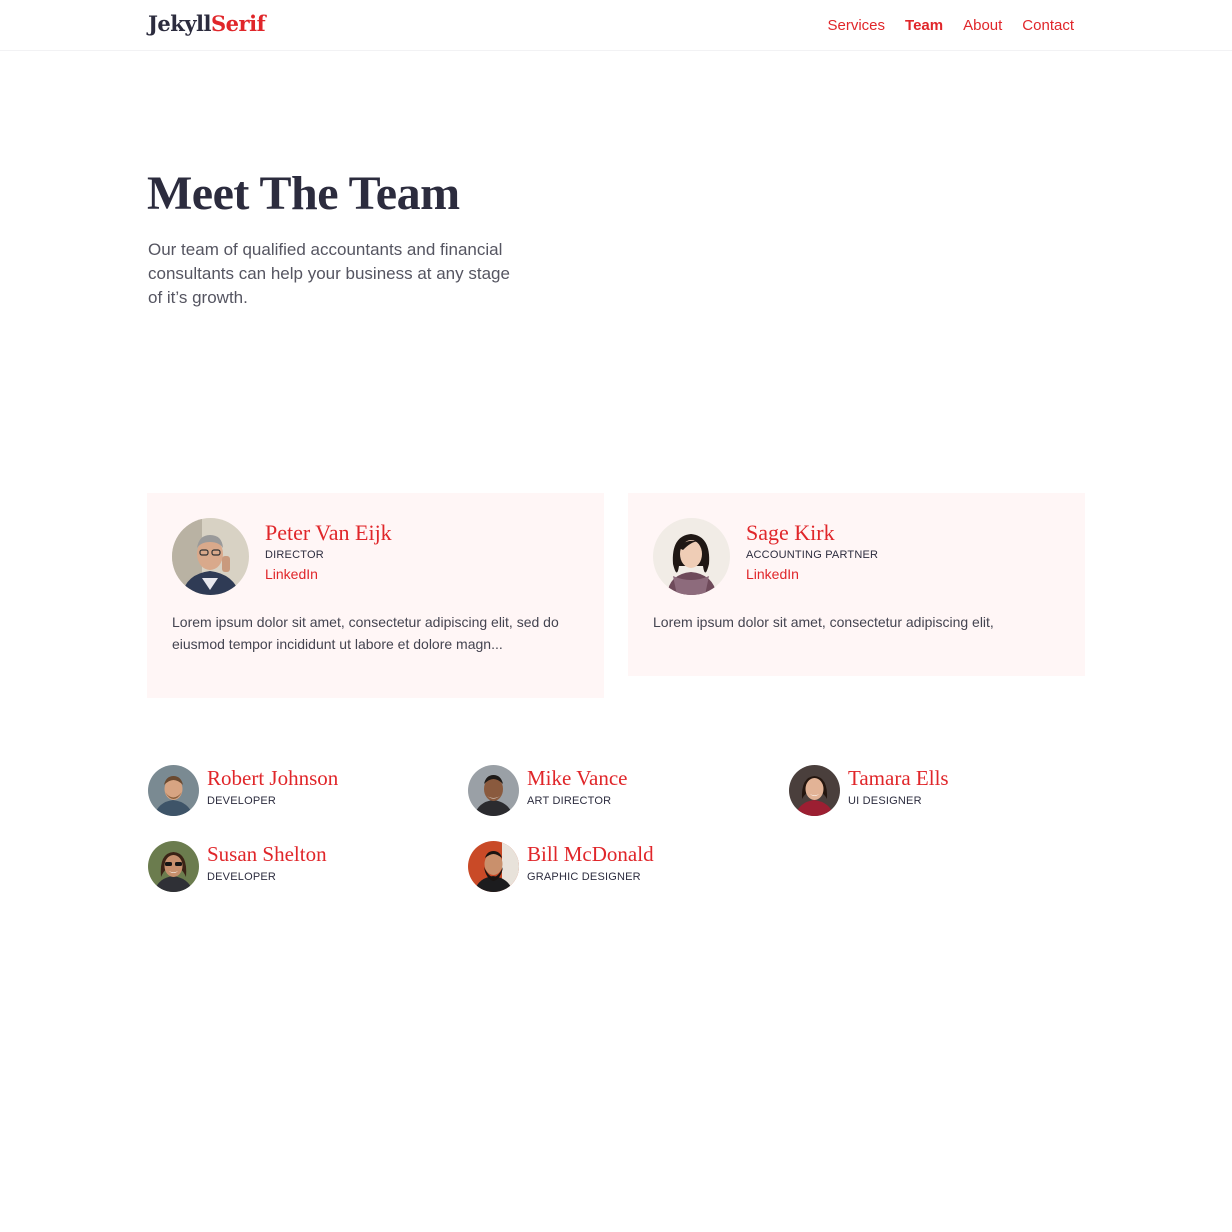  Describe the element at coordinates (618, 791) in the screenshot. I see `team-member: Mike Vance ART DIRECTOR` at that location.